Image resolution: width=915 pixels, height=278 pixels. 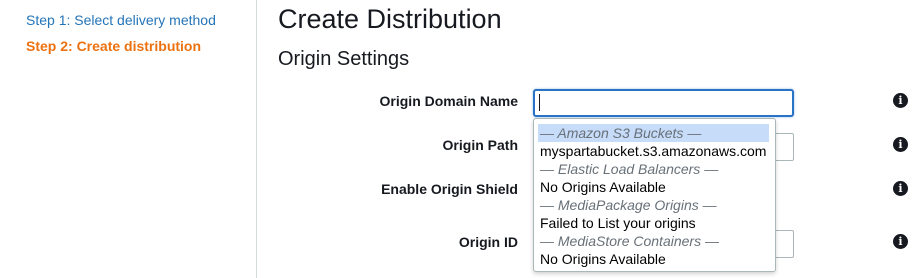 What do you see at coordinates (448, 101) in the screenshot?
I see `origin-domain-name-label: Origin Domain Name` at bounding box center [448, 101].